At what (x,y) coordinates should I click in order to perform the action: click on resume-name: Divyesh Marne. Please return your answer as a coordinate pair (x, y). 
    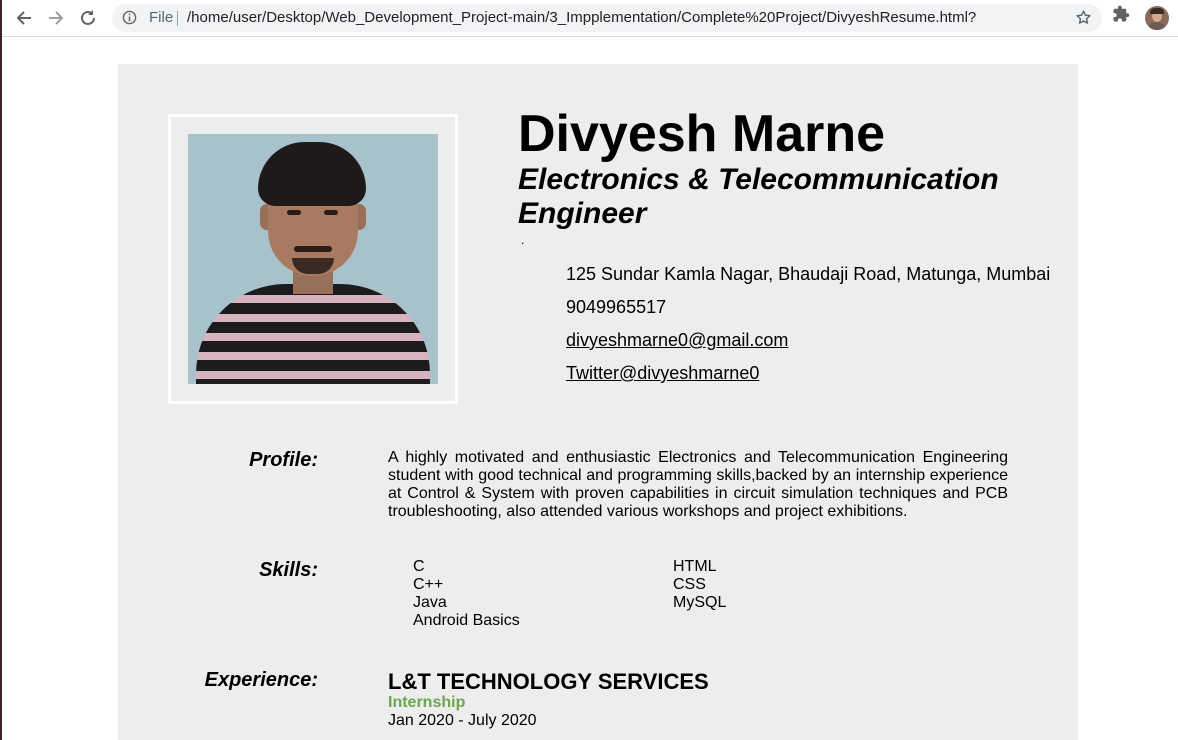
    Looking at the image, I should click on (702, 134).